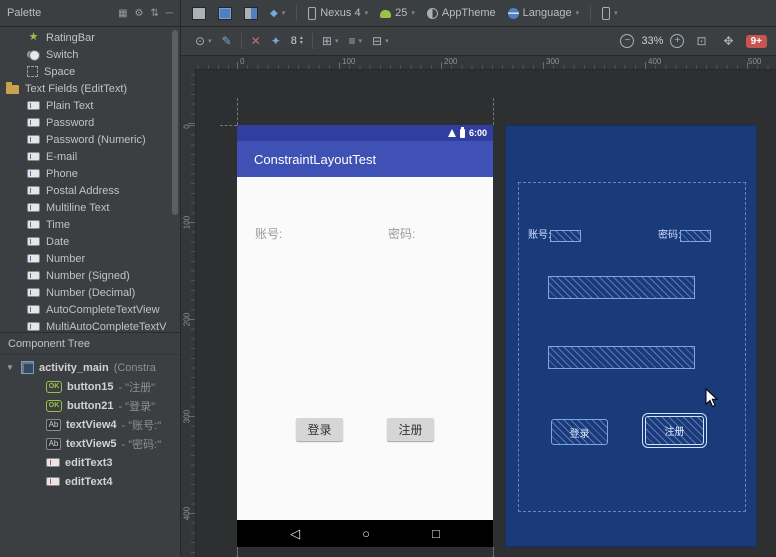  What do you see at coordinates (621, 287) in the screenshot?
I see `blueprint-edittext3` at bounding box center [621, 287].